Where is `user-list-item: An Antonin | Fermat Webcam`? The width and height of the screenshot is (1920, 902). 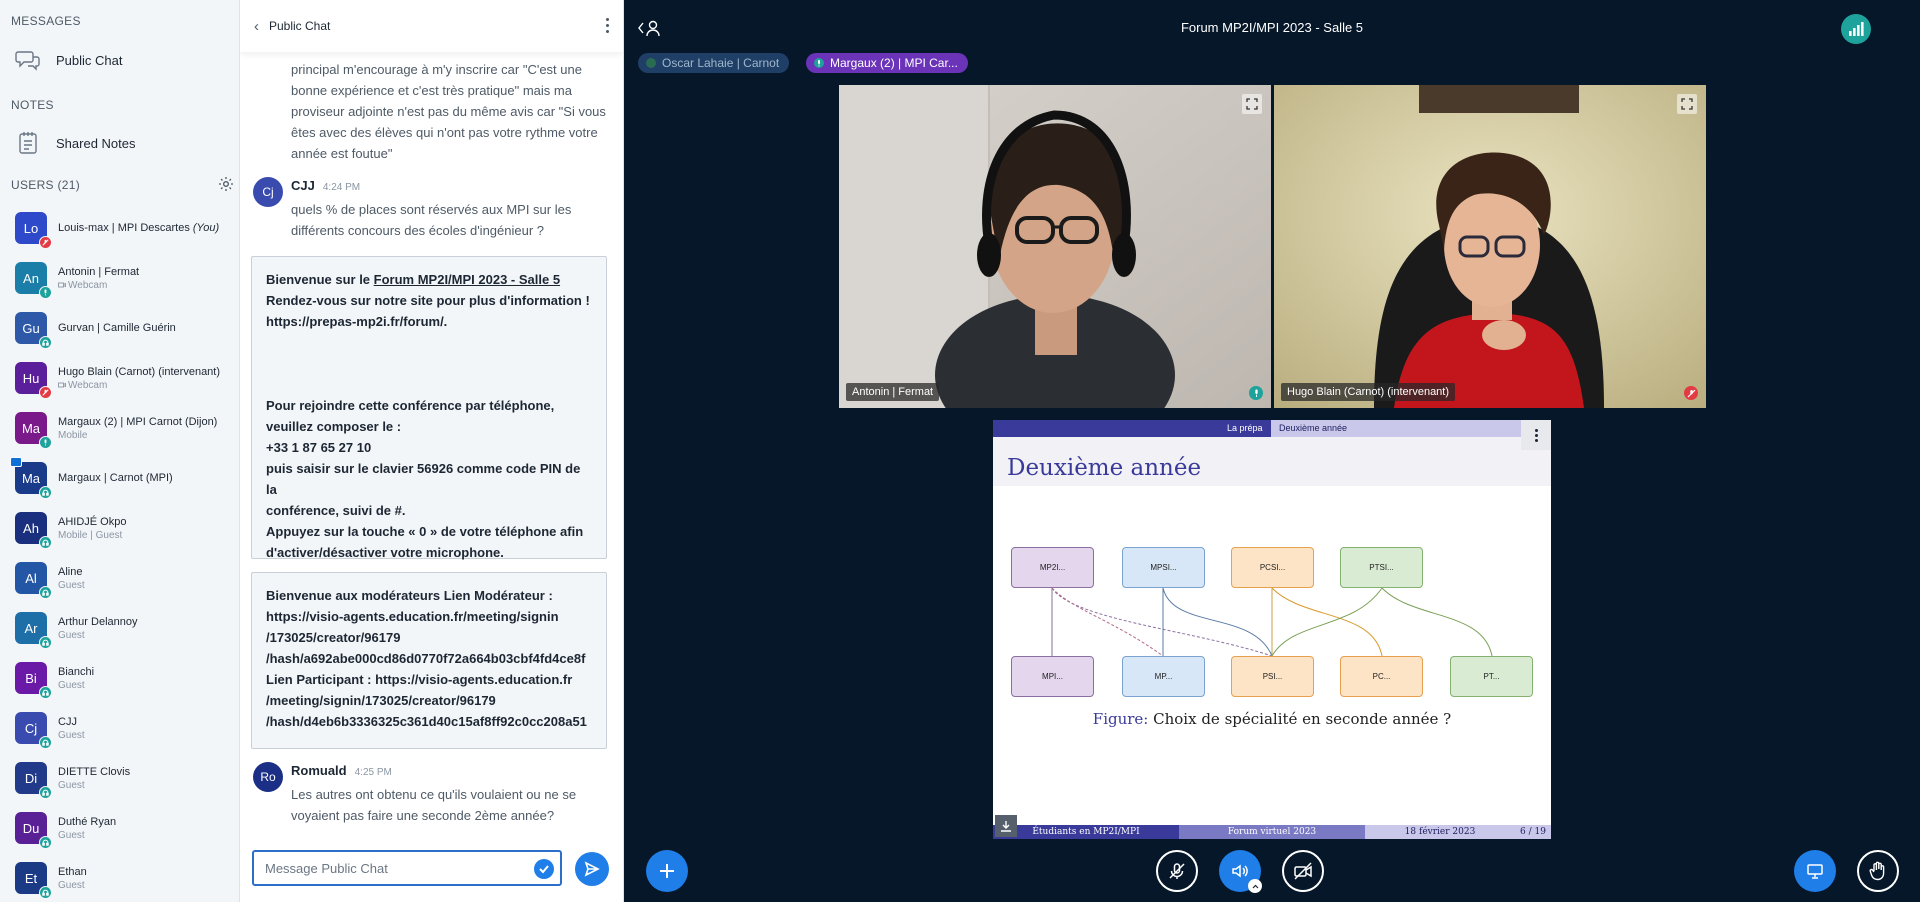
user-list-item: An Antonin | Fermat Webcam is located at coordinates (119, 278).